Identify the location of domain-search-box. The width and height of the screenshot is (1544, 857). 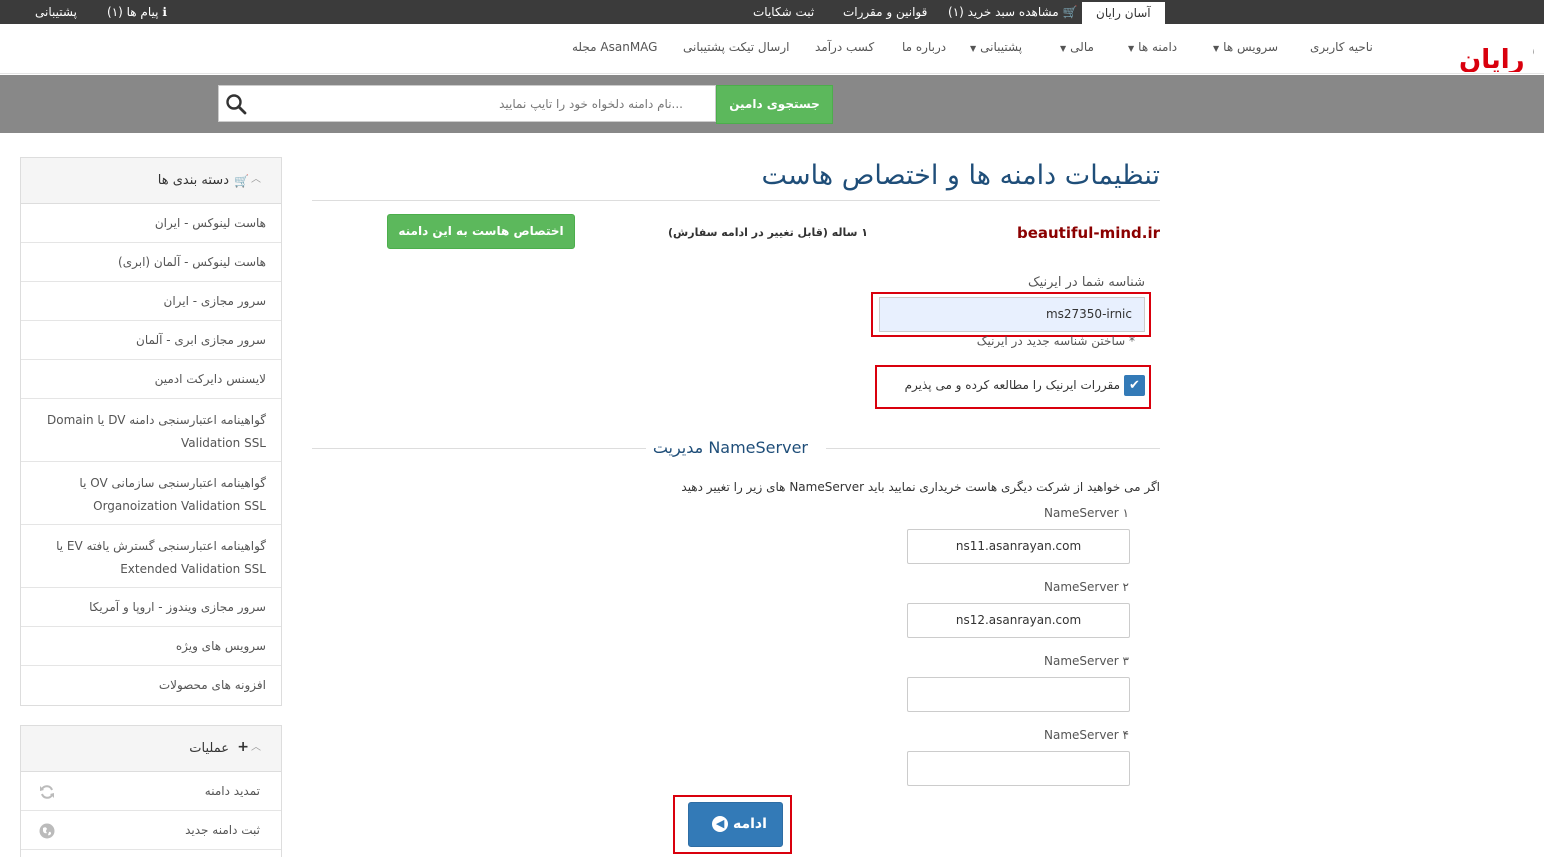
(467, 103).